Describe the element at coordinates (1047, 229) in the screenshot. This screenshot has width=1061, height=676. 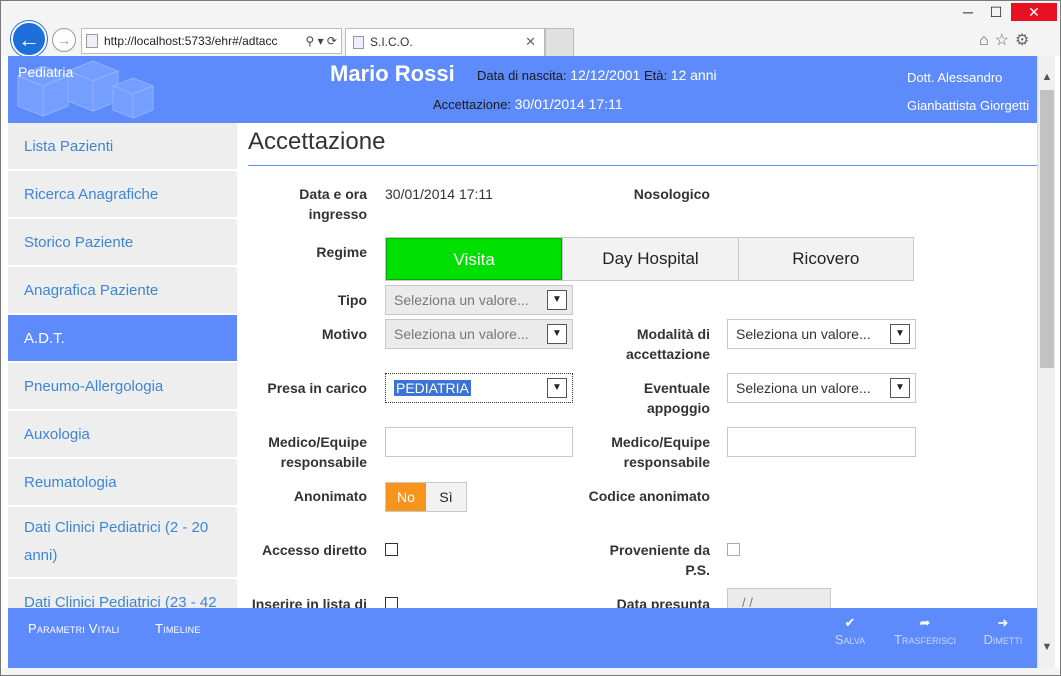
I see `scrollbar-thumb` at that location.